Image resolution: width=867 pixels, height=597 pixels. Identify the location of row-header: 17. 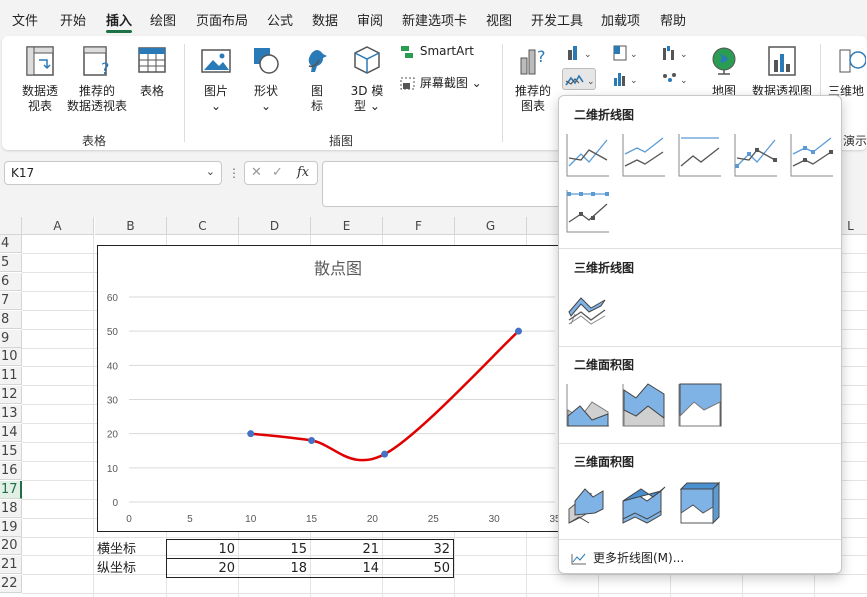
(11, 489).